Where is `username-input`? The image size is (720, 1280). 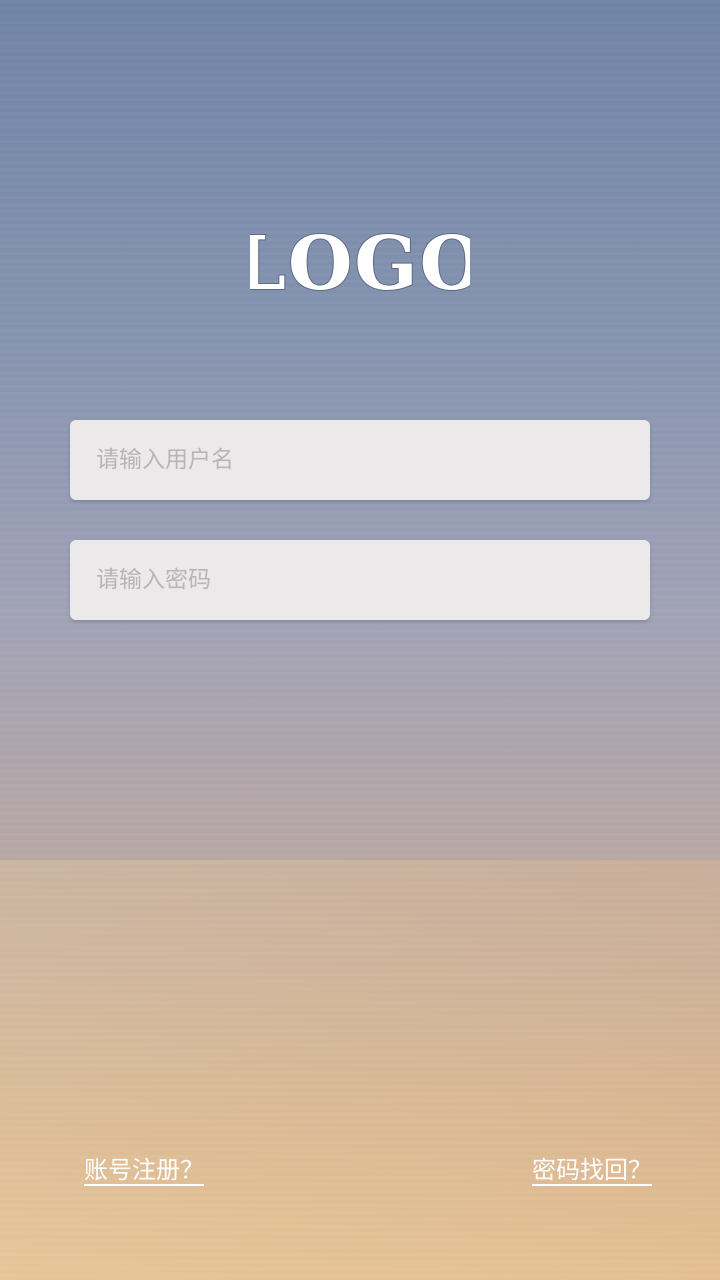 username-input is located at coordinates (360, 460).